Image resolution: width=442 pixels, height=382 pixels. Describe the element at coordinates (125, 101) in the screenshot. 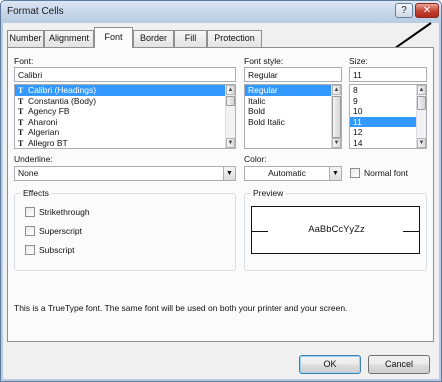

I see `font-list-item: T Constantia (Body)` at that location.